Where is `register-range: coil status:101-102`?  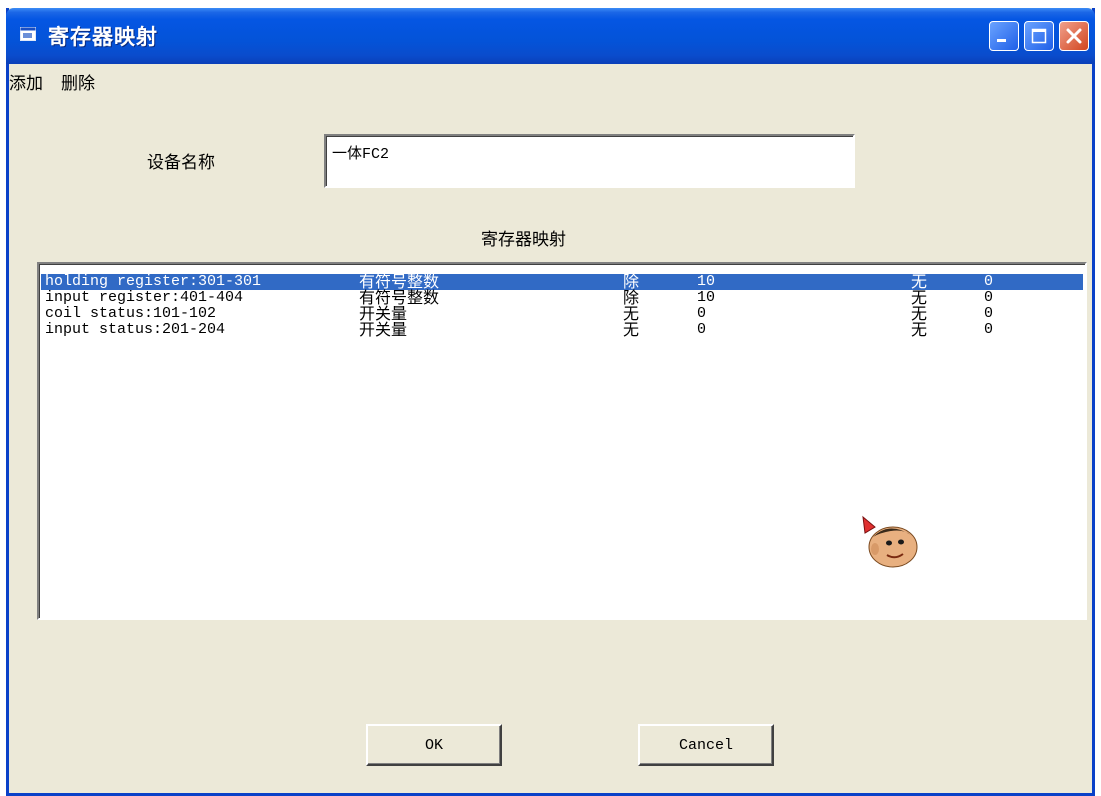 register-range: coil status:101-102 is located at coordinates (131, 313).